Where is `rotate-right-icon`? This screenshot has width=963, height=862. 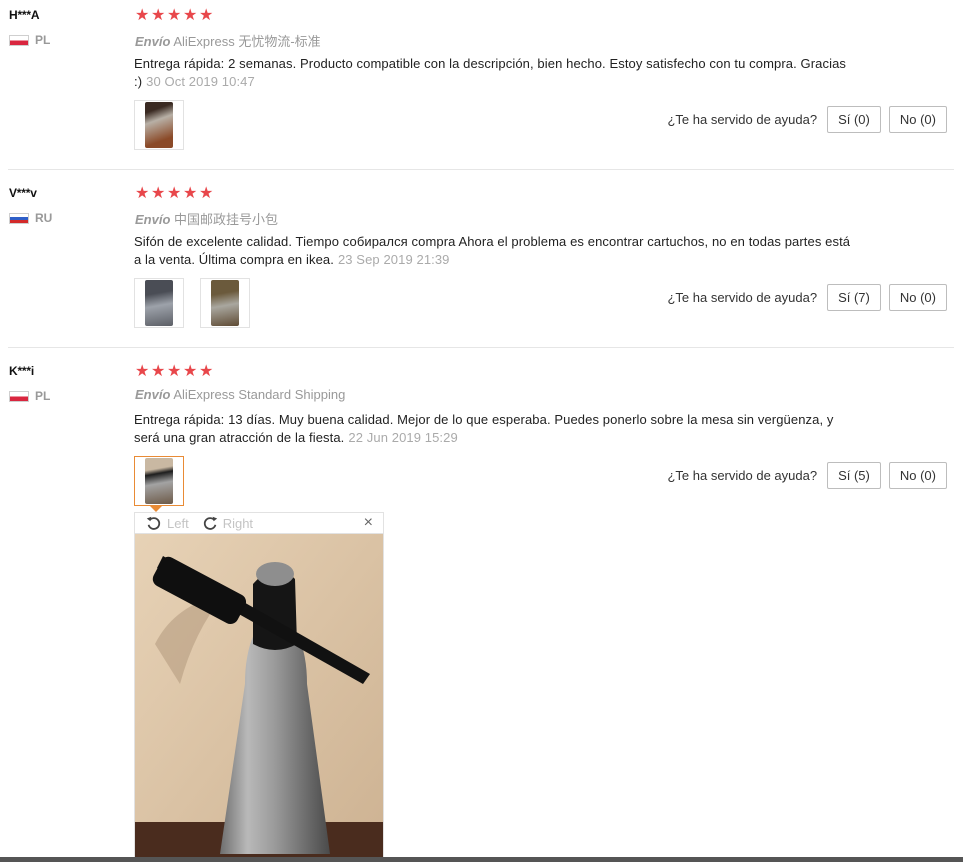
rotate-right-icon is located at coordinates (210, 523).